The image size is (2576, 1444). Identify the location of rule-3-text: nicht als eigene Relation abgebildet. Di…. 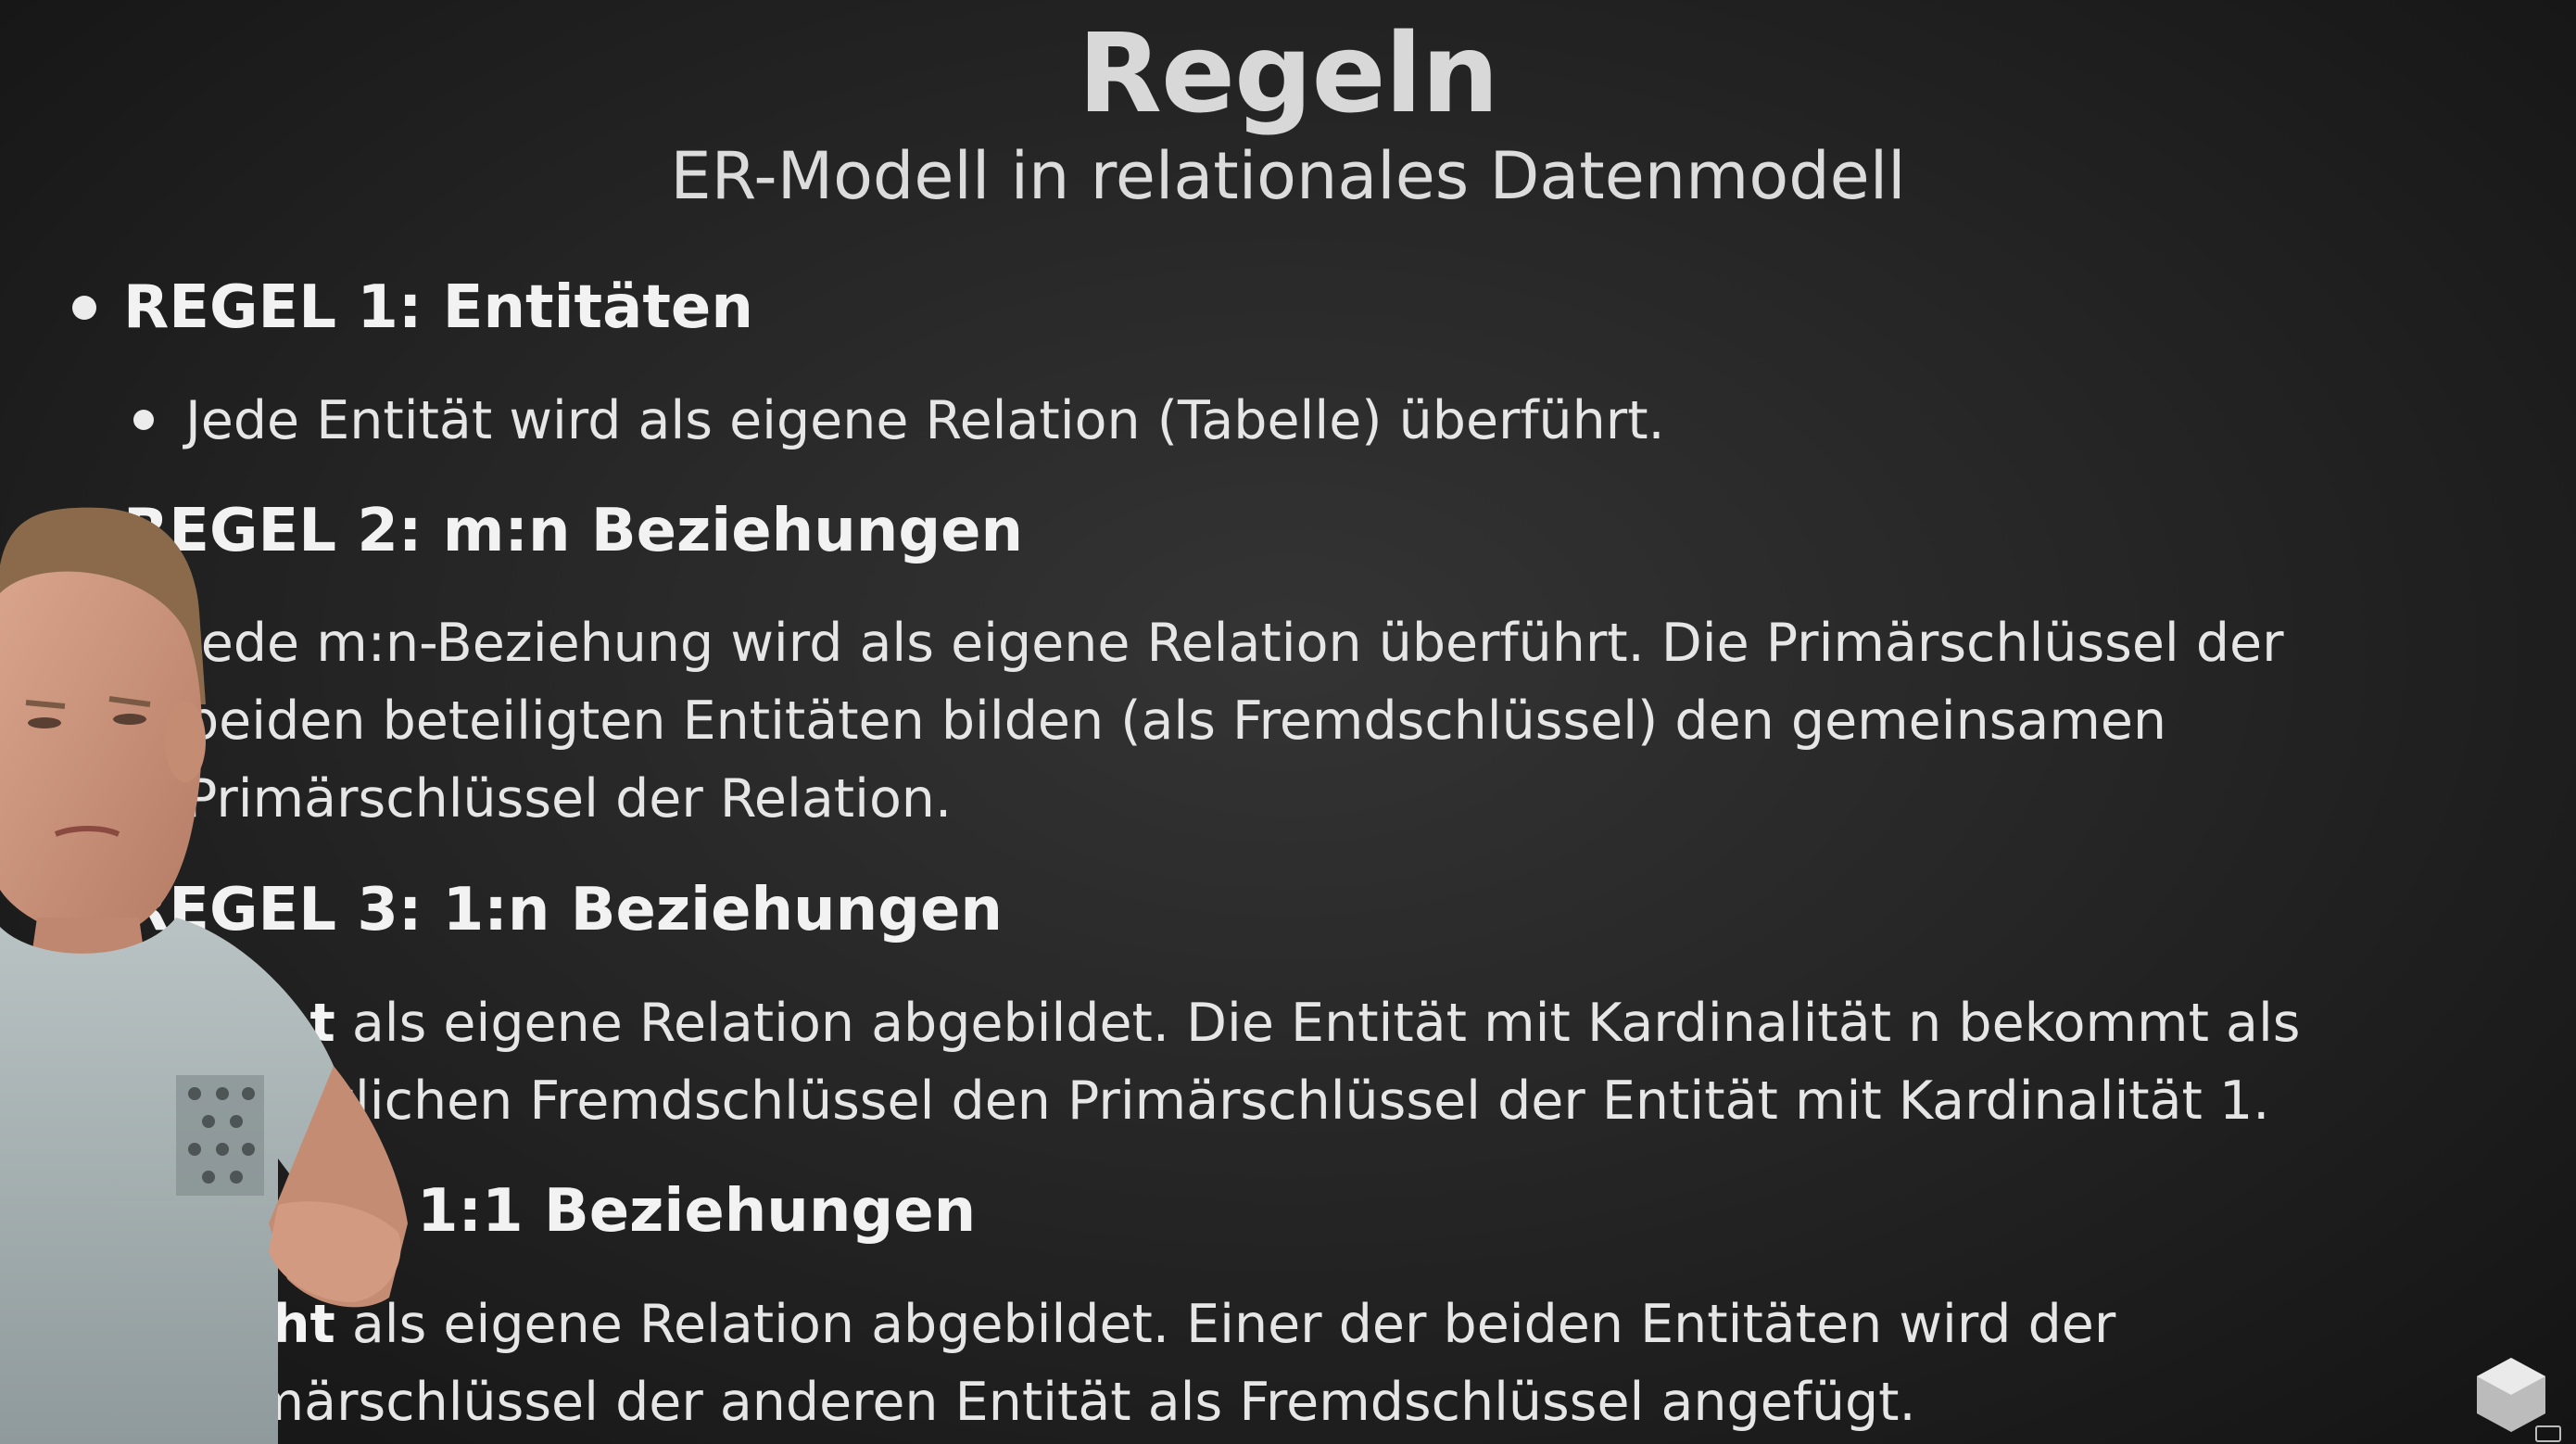
(1288, 1062).